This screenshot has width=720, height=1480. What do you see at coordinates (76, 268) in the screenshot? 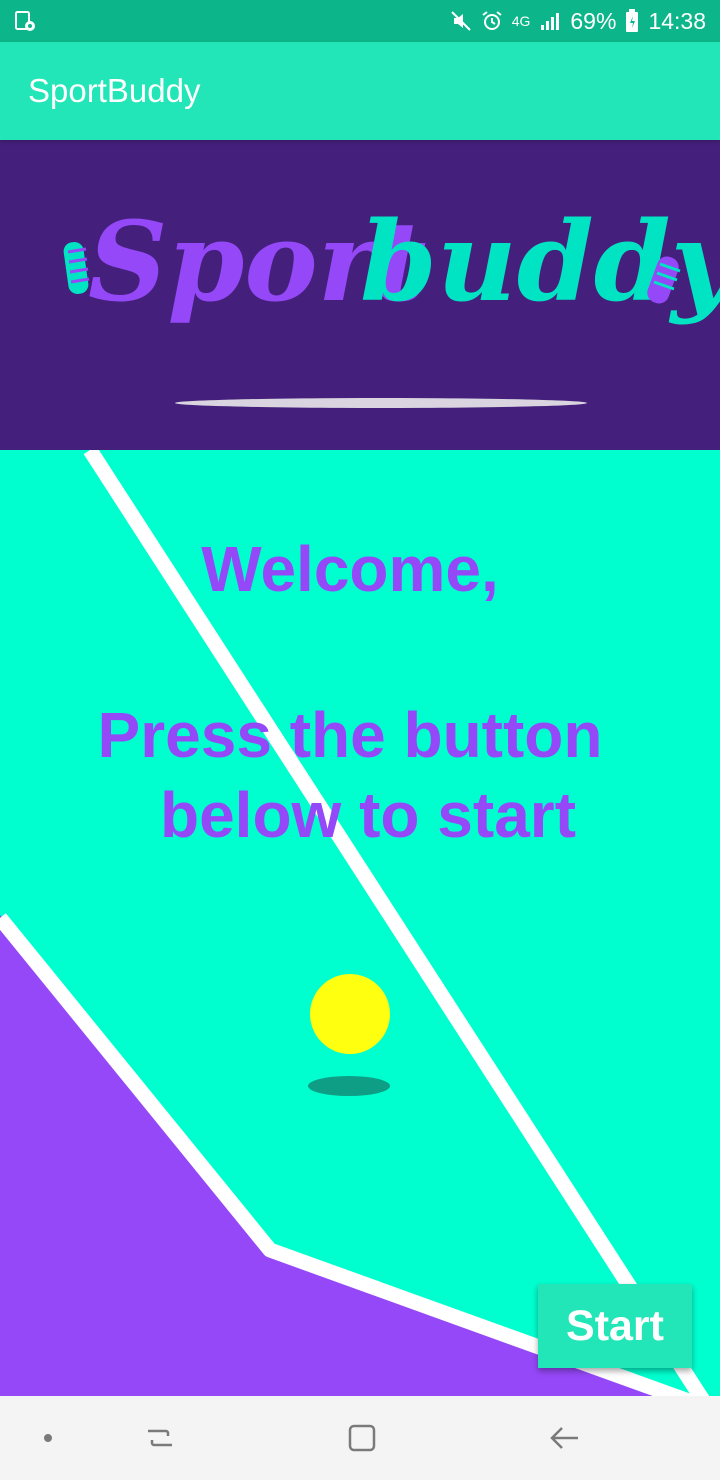
I see `handle-left-icon` at bounding box center [76, 268].